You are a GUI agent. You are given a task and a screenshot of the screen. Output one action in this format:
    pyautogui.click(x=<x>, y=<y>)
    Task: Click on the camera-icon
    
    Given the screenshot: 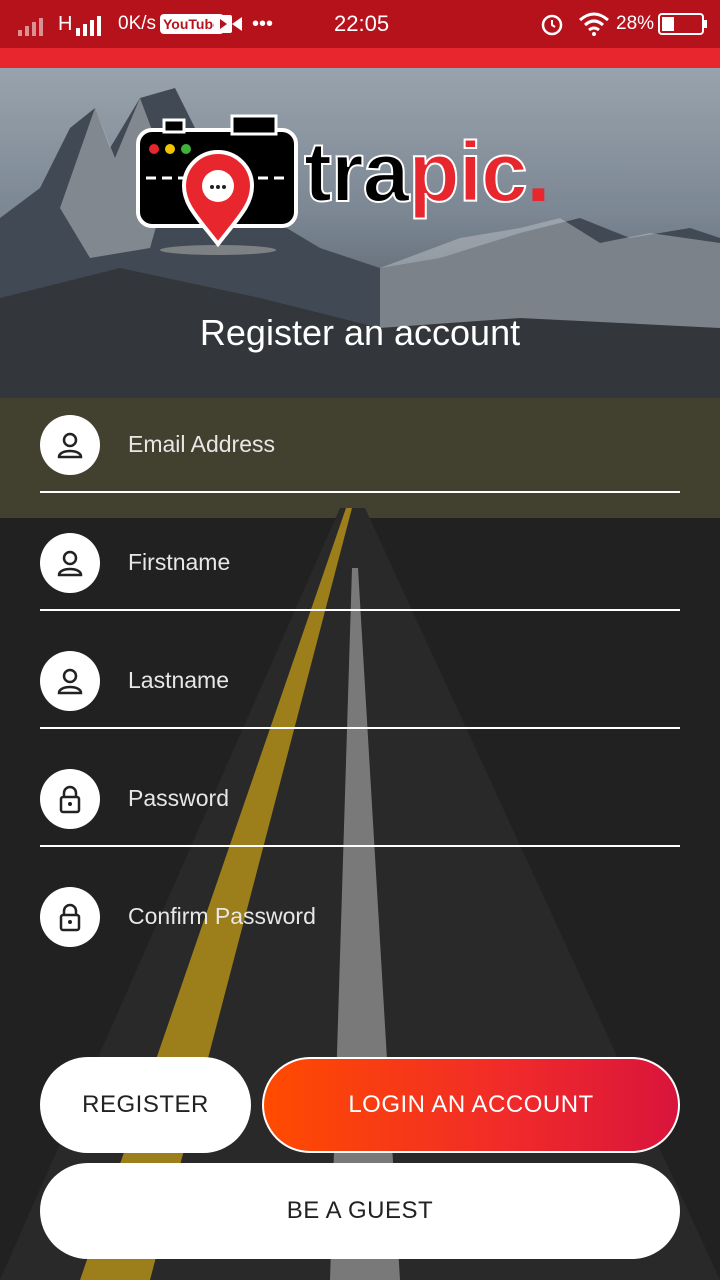 What is the action you would take?
    pyautogui.click(x=217, y=184)
    